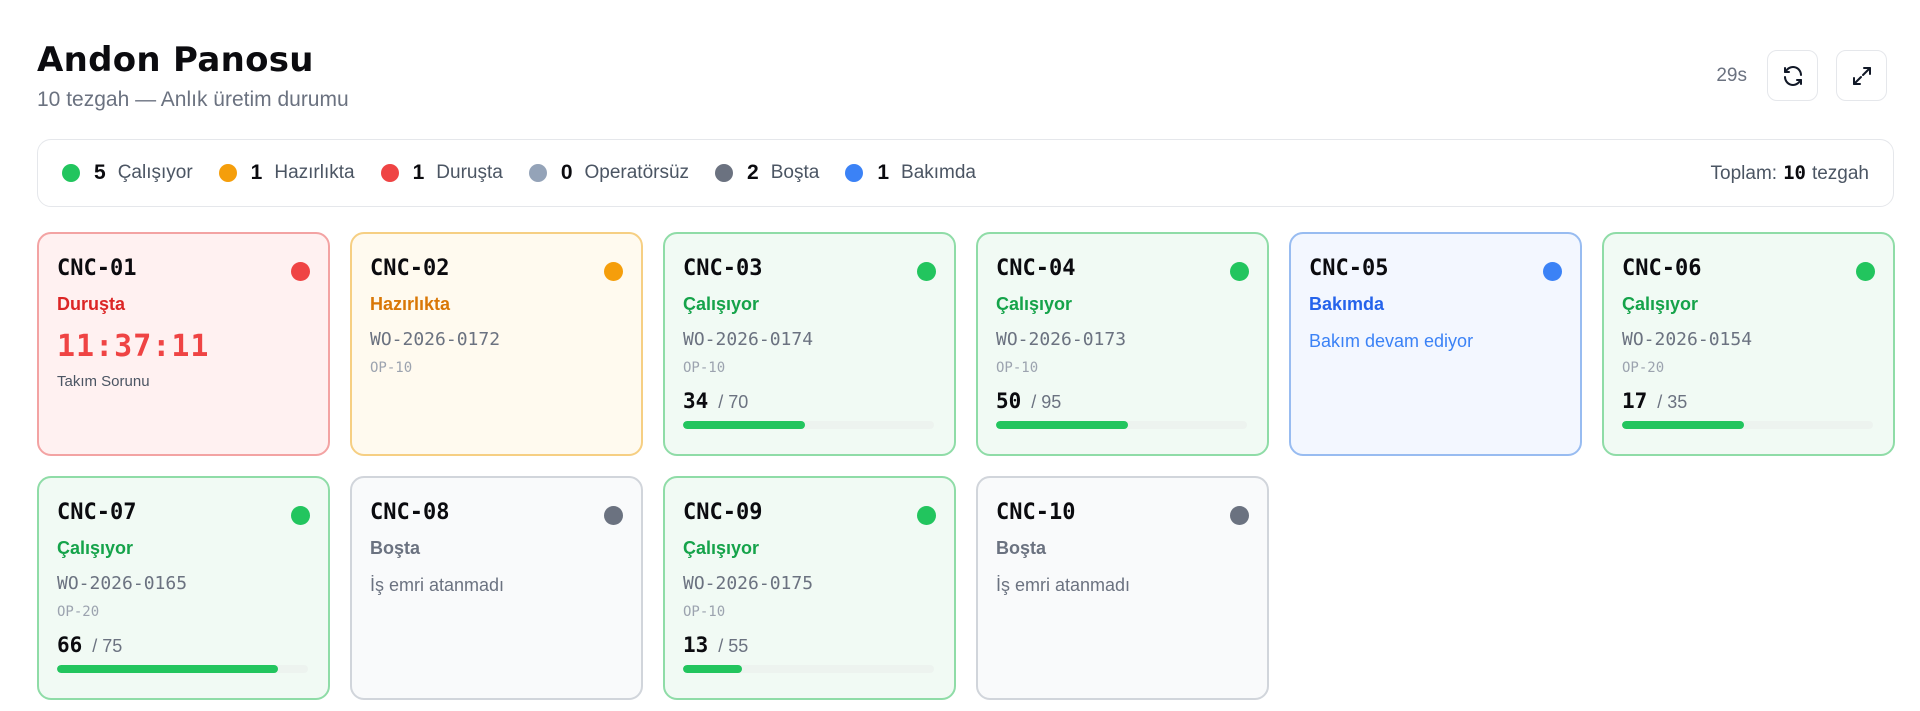 This screenshot has width=1920, height=711. What do you see at coordinates (1731, 75) in the screenshot?
I see `refresh-countdown: 29s` at bounding box center [1731, 75].